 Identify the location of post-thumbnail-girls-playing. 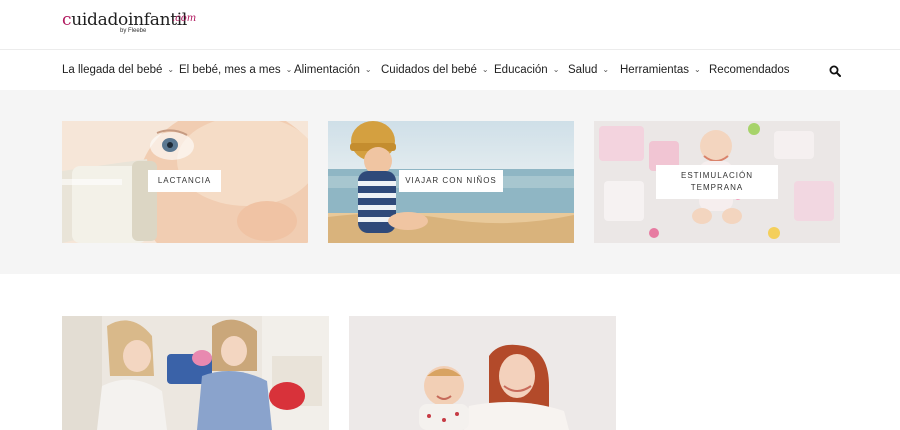
(195, 373).